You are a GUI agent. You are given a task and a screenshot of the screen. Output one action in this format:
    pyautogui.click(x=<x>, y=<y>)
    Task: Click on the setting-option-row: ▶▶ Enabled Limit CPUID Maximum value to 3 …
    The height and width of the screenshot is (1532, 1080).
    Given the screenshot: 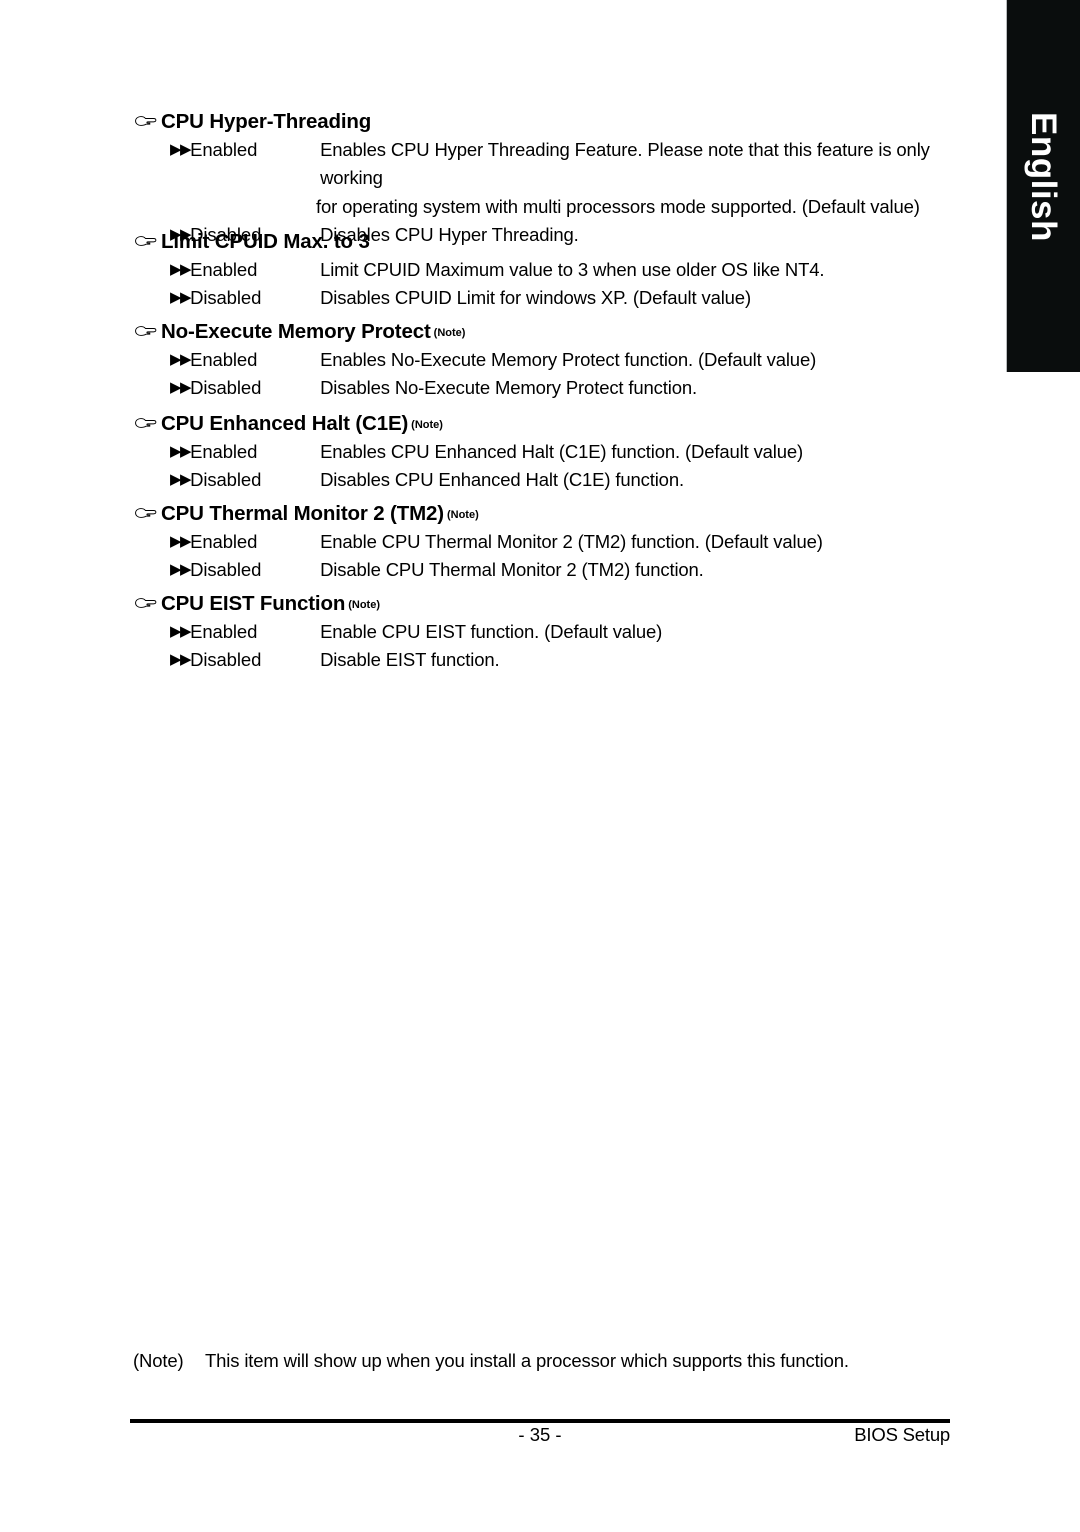 What is the action you would take?
    pyautogui.click(x=566, y=270)
    